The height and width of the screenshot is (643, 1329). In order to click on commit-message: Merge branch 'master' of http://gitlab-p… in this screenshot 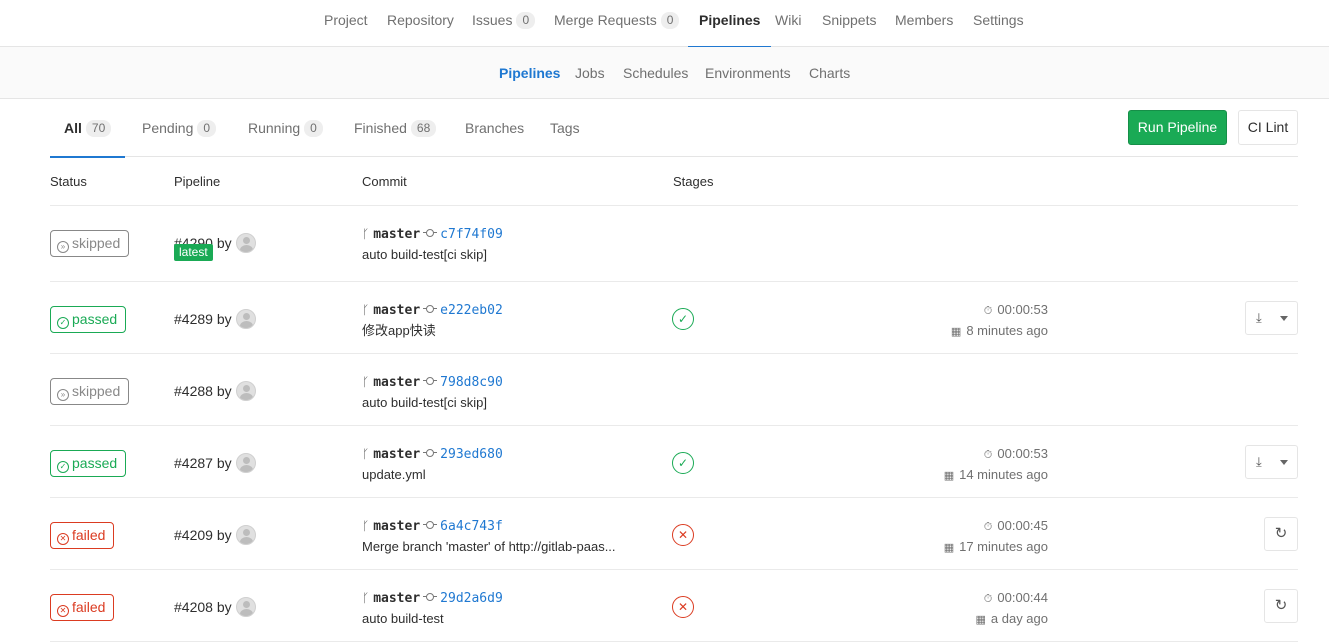, I will do `click(503, 547)`.